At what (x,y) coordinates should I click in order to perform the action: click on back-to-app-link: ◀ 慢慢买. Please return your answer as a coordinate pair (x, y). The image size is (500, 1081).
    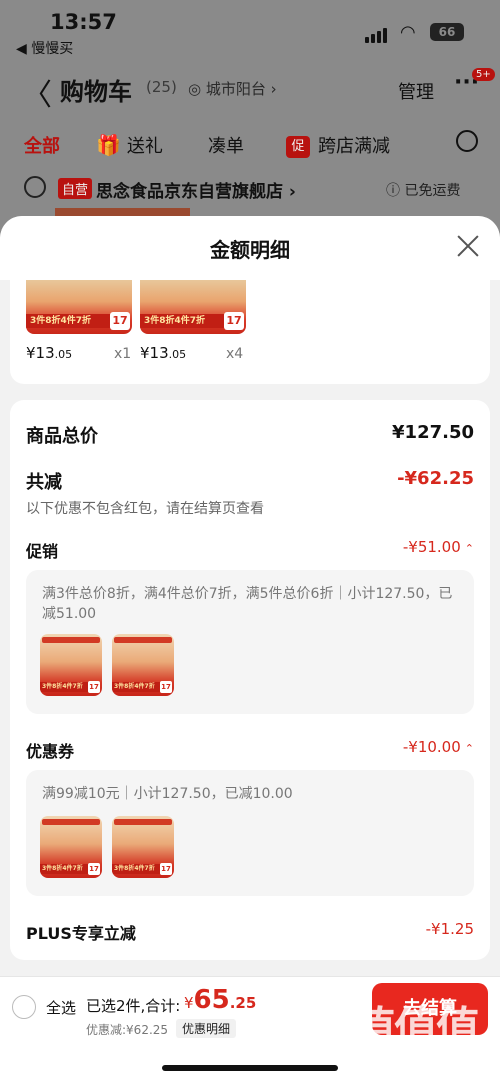
    Looking at the image, I should click on (44, 48).